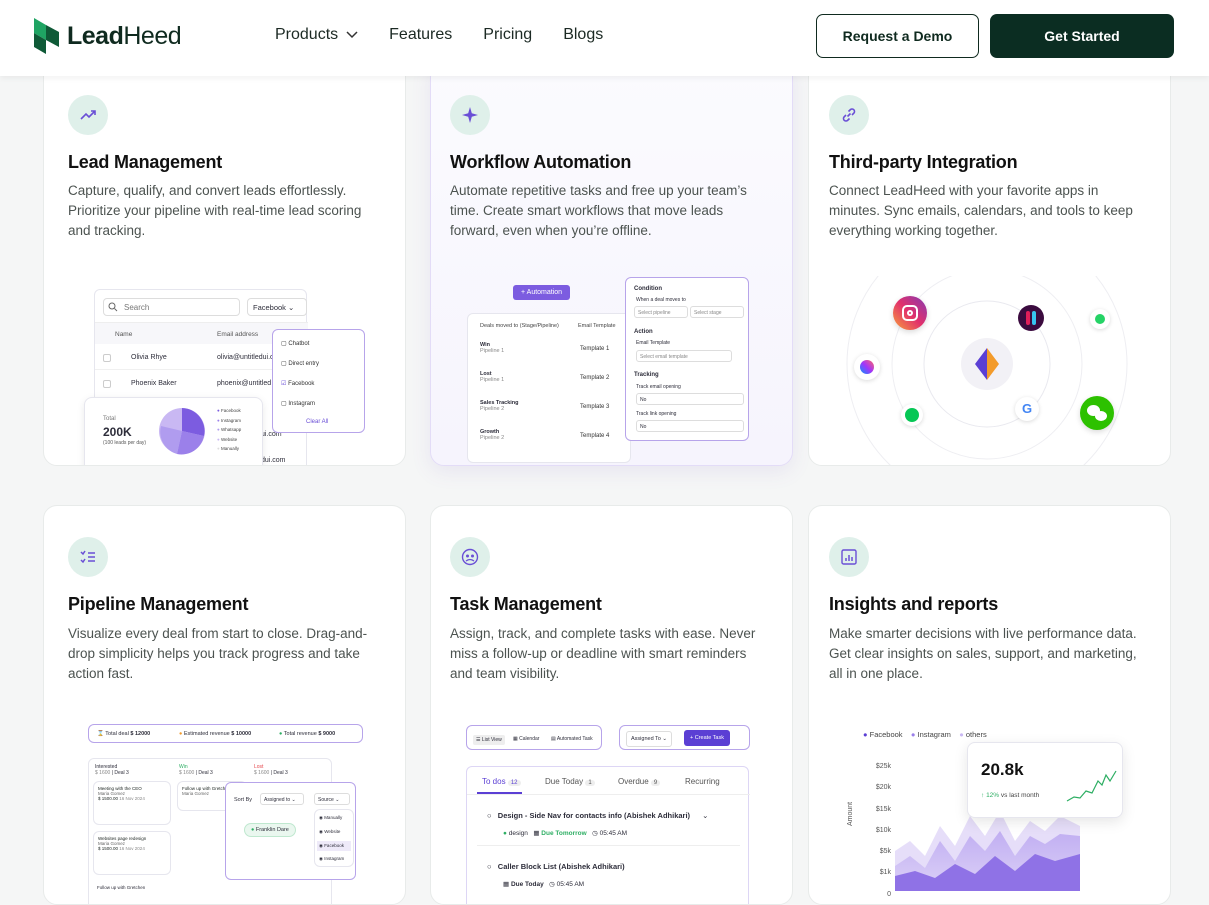  I want to click on pie-chart-icon, so click(182, 431).